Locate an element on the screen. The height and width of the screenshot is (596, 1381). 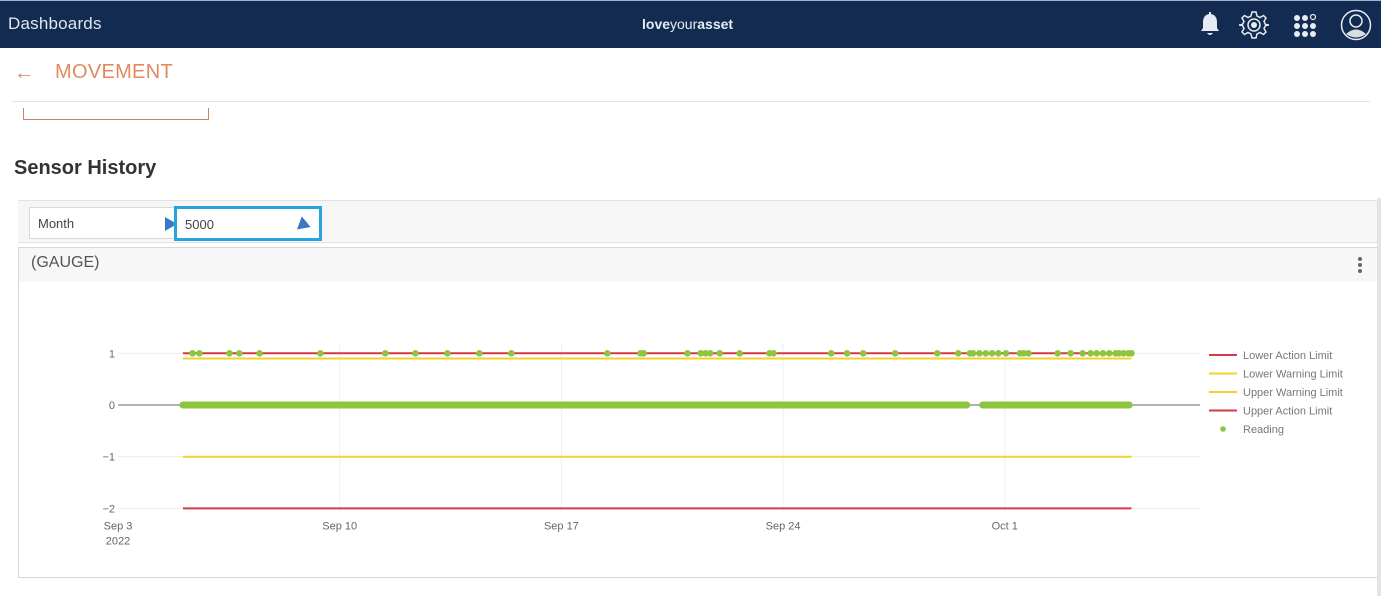
chart-title: (GAUGE) is located at coordinates (65, 262).